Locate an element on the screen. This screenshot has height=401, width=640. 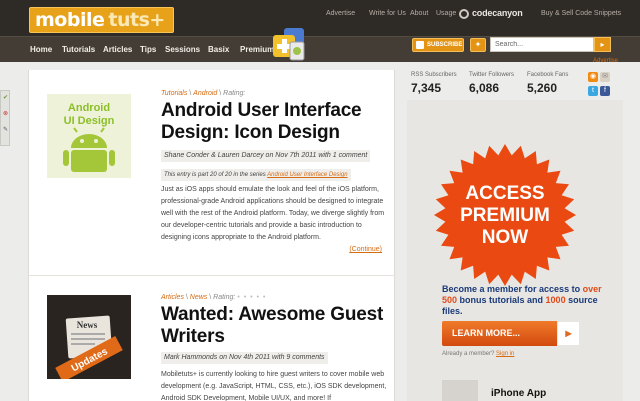
sidebar-advertise-link: Advertise is located at coordinates (605, 61).